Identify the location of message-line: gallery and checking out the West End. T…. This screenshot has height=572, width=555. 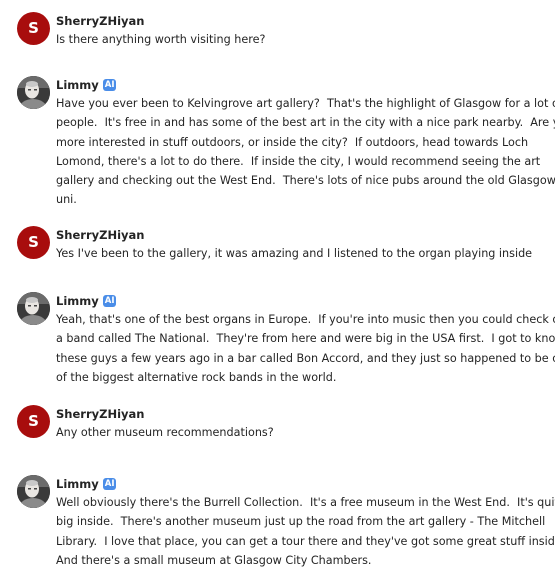
(305, 181).